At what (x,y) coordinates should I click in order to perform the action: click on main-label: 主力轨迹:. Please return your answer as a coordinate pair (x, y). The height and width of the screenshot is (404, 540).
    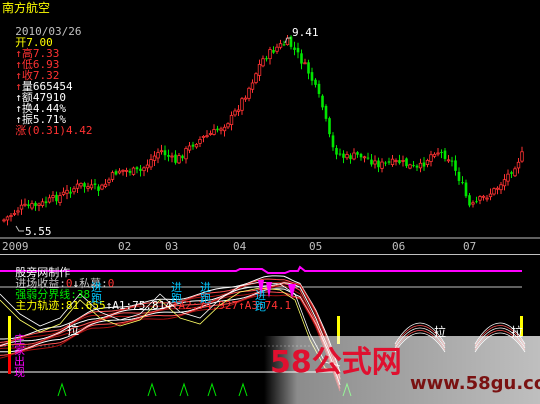
    Looking at the image, I should click on (40, 305).